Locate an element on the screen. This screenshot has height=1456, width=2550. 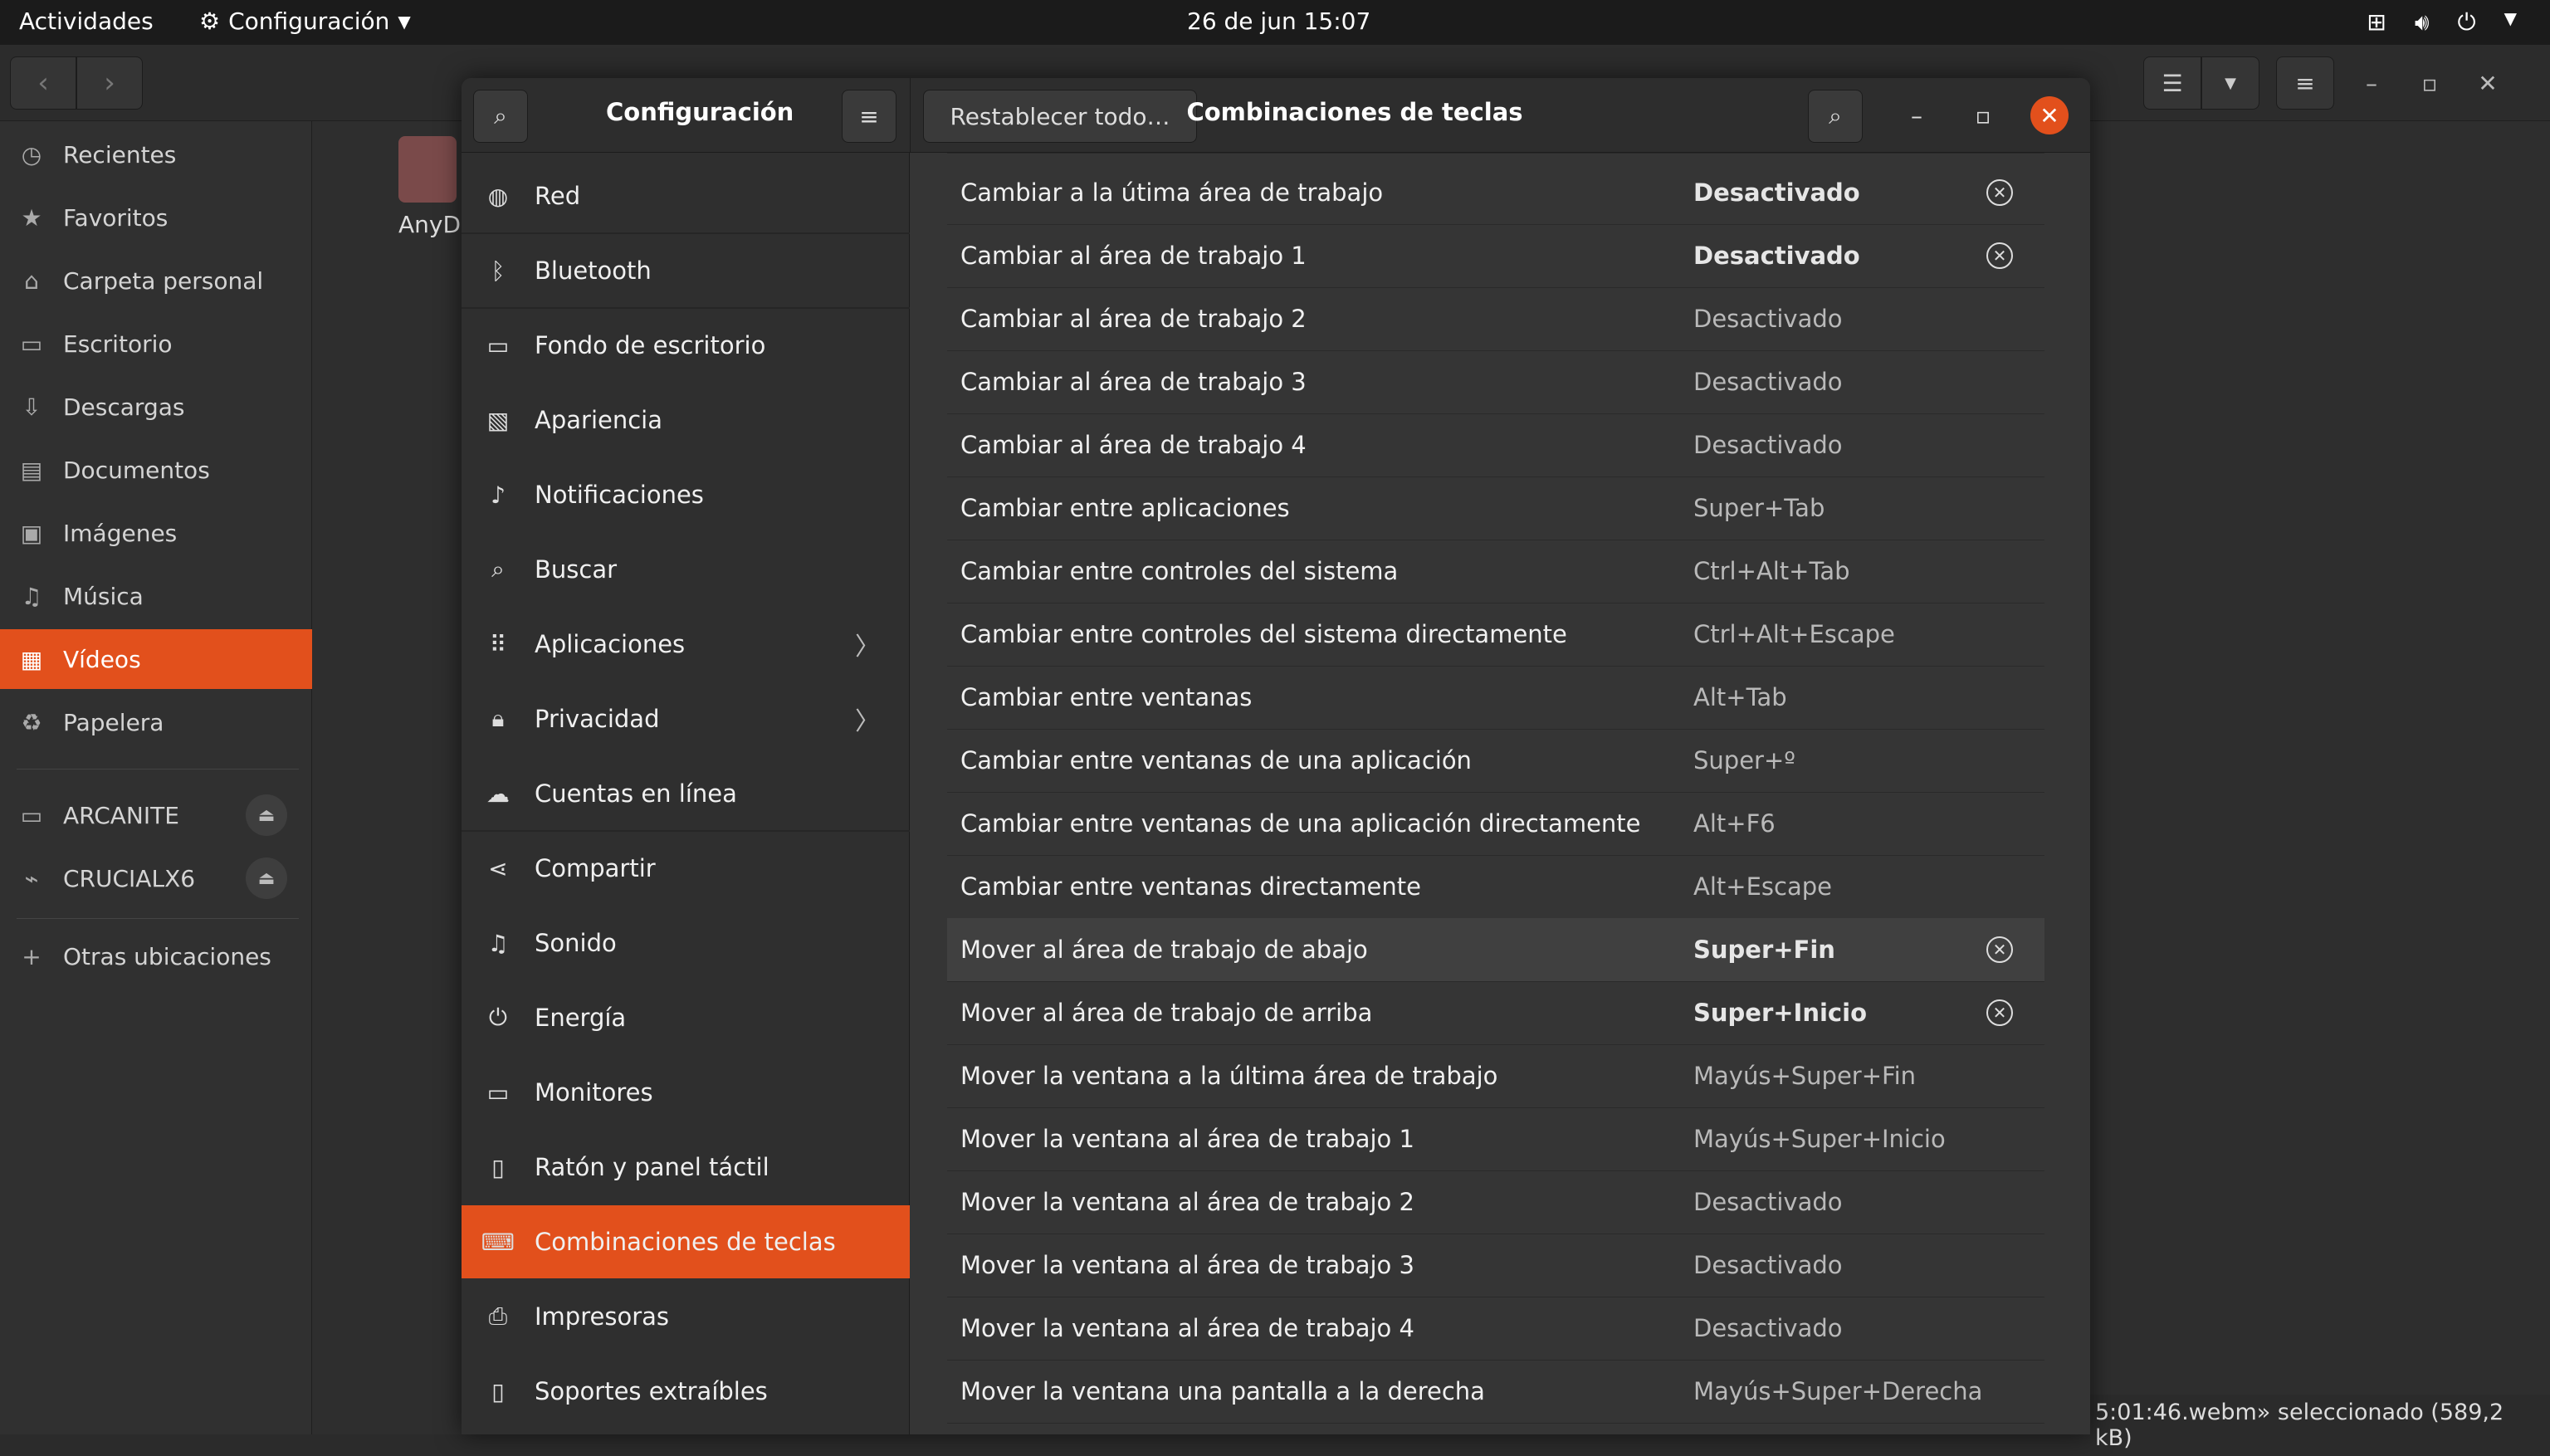
shortcut-accelerator: Desactivado is located at coordinates (1768, 445).